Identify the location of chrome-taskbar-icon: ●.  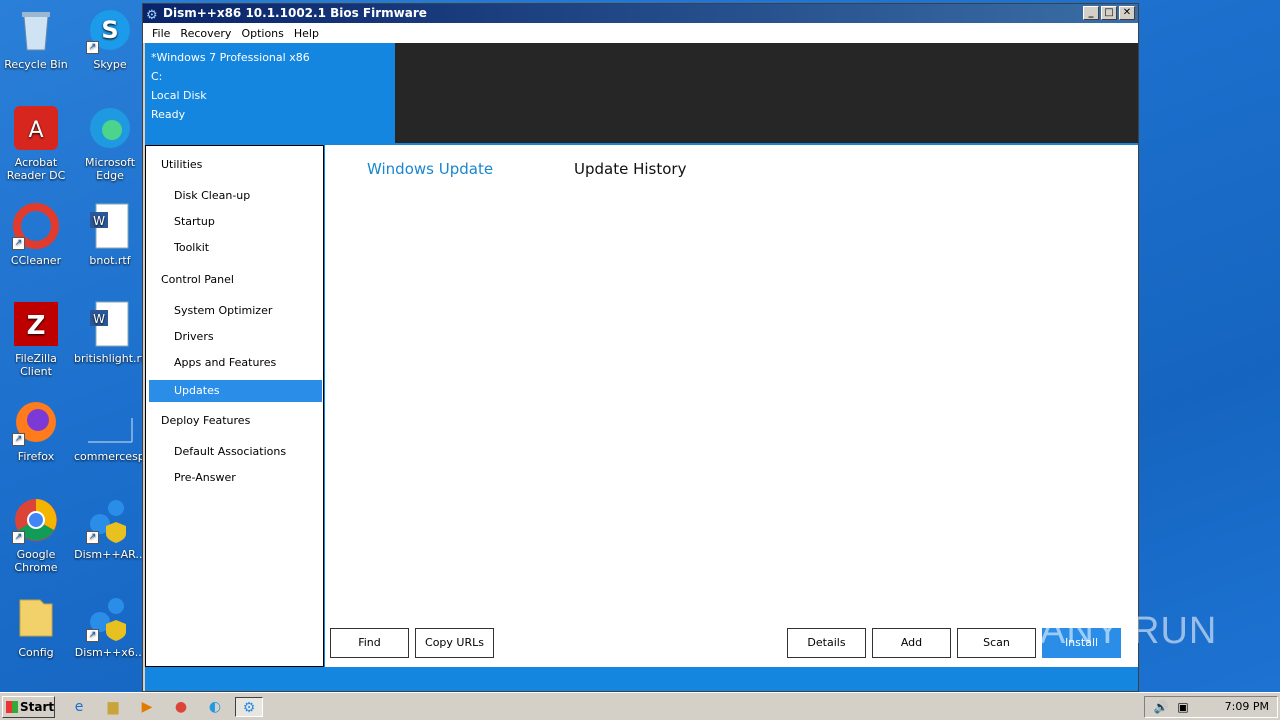
(181, 707).